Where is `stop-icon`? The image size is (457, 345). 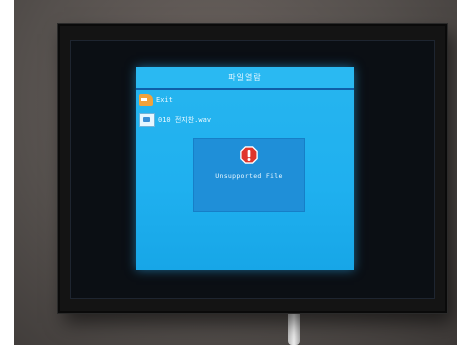
stop-icon is located at coordinates (249, 155).